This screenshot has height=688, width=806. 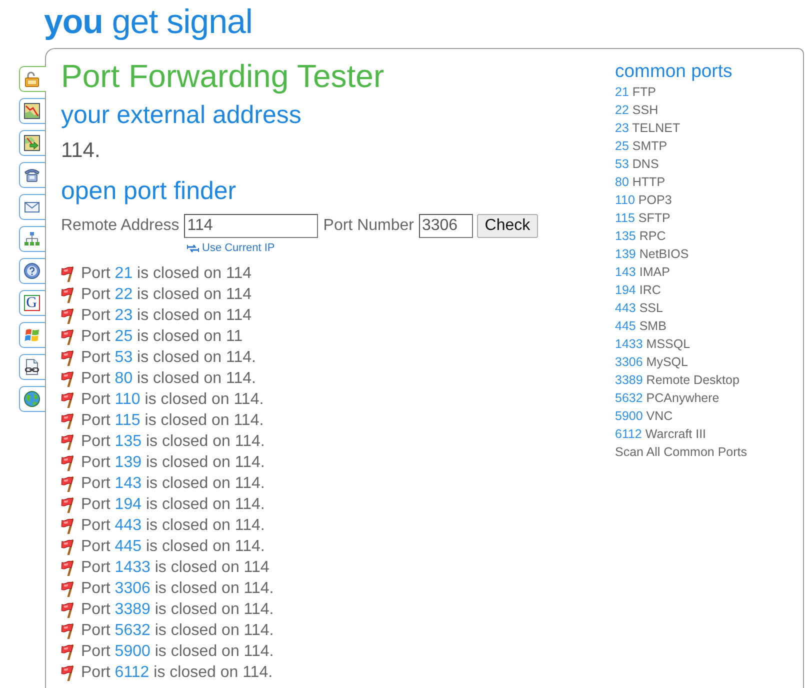 I want to click on common-port-link: 139 NetBIOS, so click(x=652, y=254).